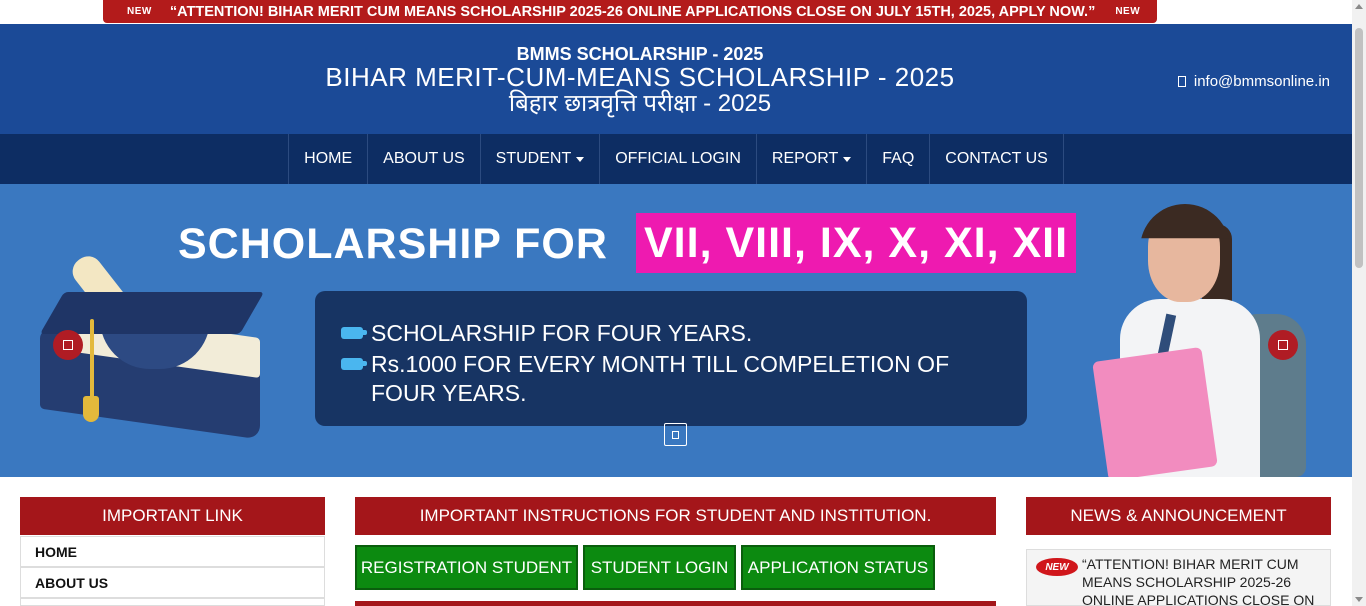 Image resolution: width=1366 pixels, height=606 pixels. I want to click on carousel-indicator, so click(675, 434).